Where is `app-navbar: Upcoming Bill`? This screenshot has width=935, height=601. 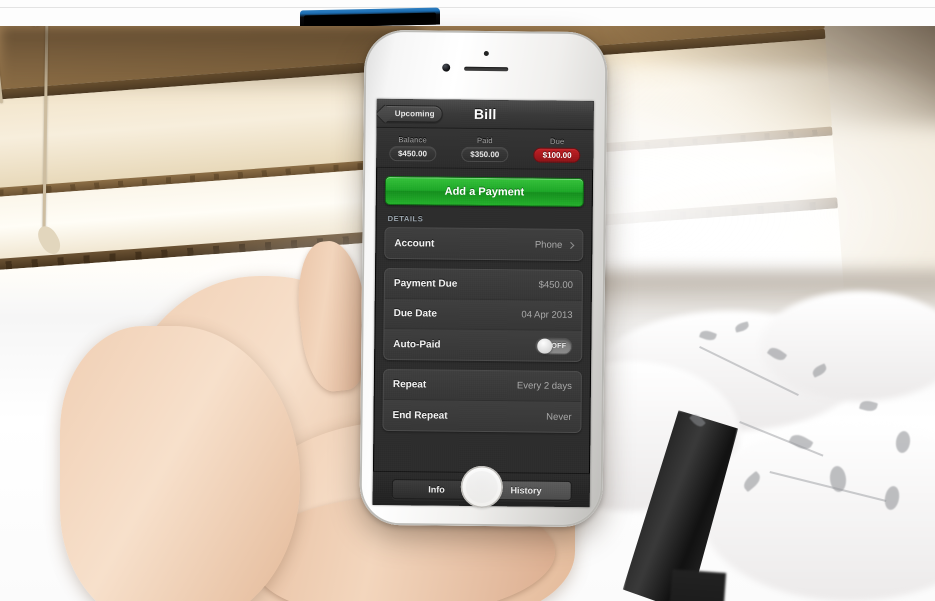 app-navbar: Upcoming Bill is located at coordinates (485, 114).